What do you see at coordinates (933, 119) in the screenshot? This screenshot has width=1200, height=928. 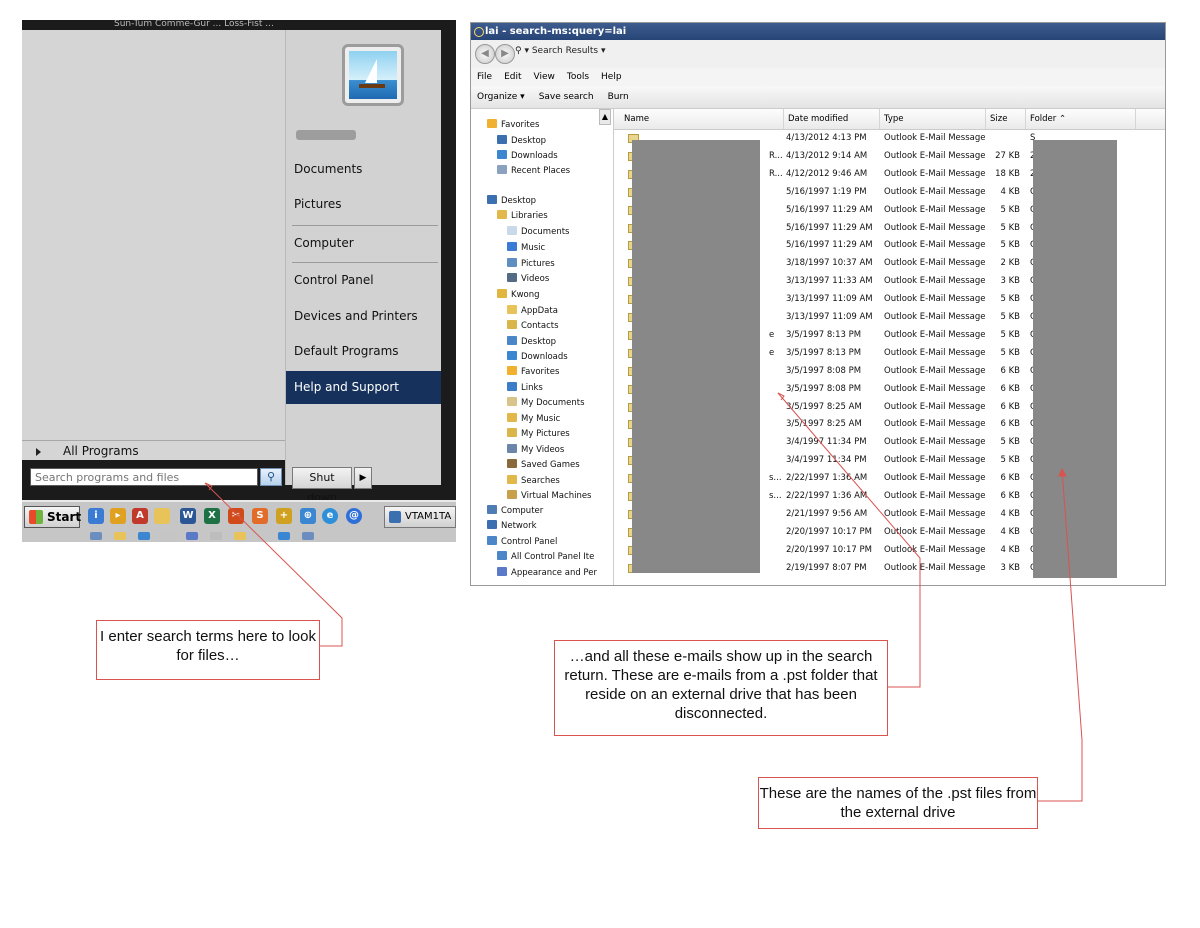 I see `column-header-type: Type` at bounding box center [933, 119].